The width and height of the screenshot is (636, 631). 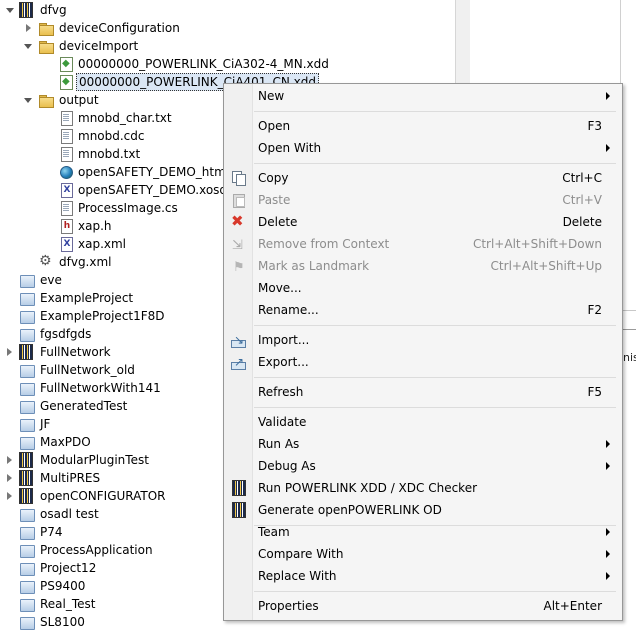 I want to click on menu-item-label: Open With, so click(x=290, y=148).